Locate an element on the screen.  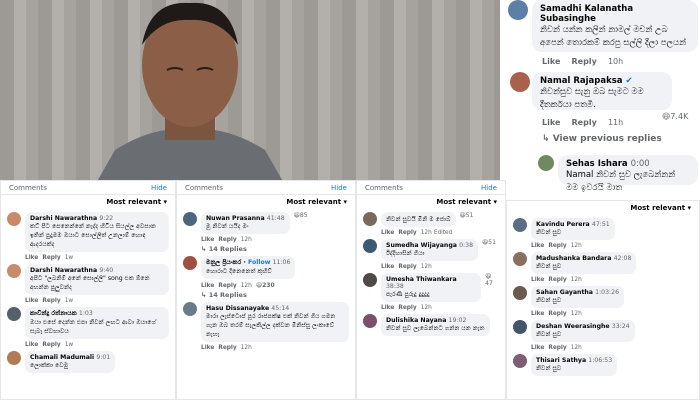
reaction-count: 😆230 is located at coordinates (265, 285).